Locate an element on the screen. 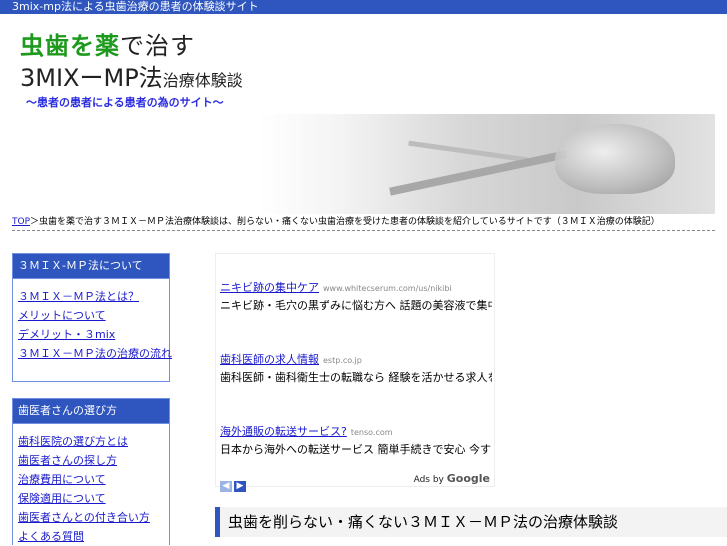 This screenshot has height=546, width=727. ad-url: www.whitecserum.com/us/nikibi is located at coordinates (387, 288).